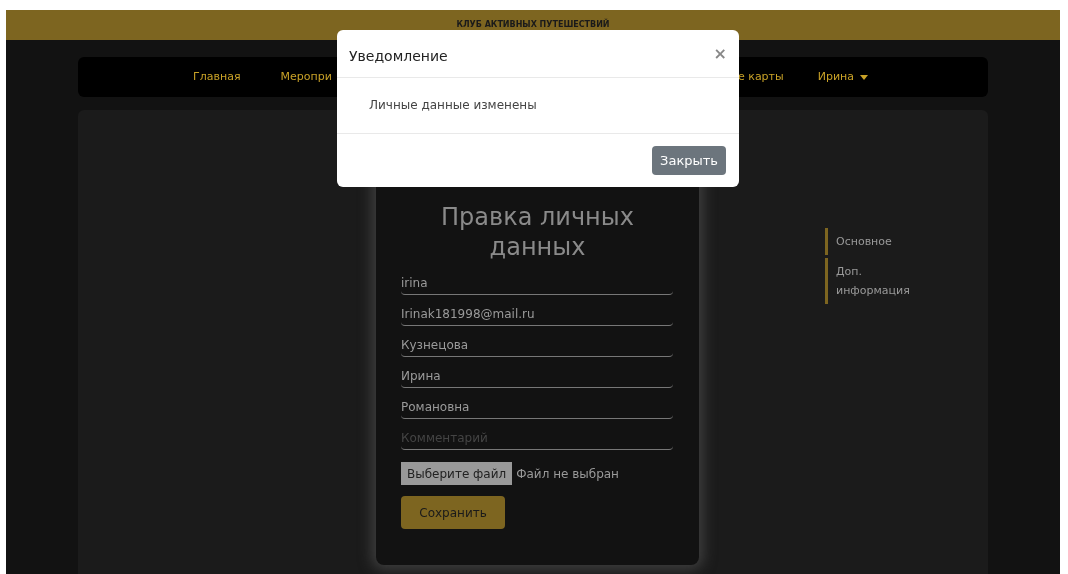 The height and width of the screenshot is (574, 1068). Describe the element at coordinates (398, 56) in the screenshot. I see `dialog-title: Уведомление` at that location.